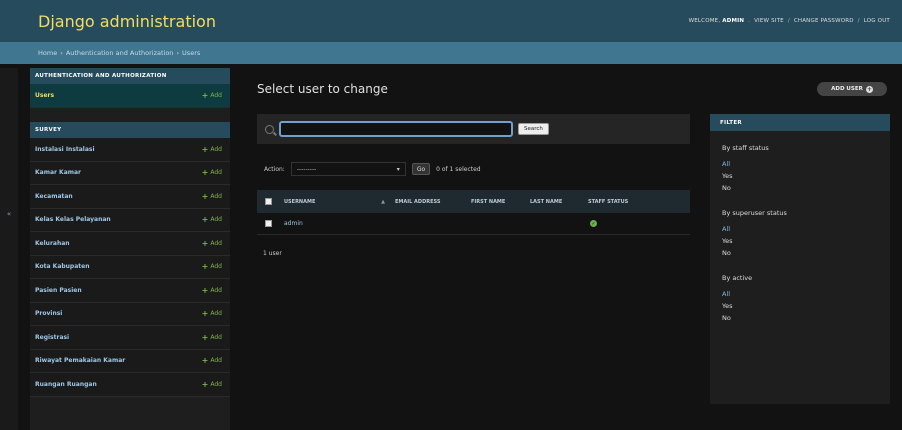 The width and height of the screenshot is (902, 430). Describe the element at coordinates (274, 169) in the screenshot. I see `action-label: Action:` at that location.